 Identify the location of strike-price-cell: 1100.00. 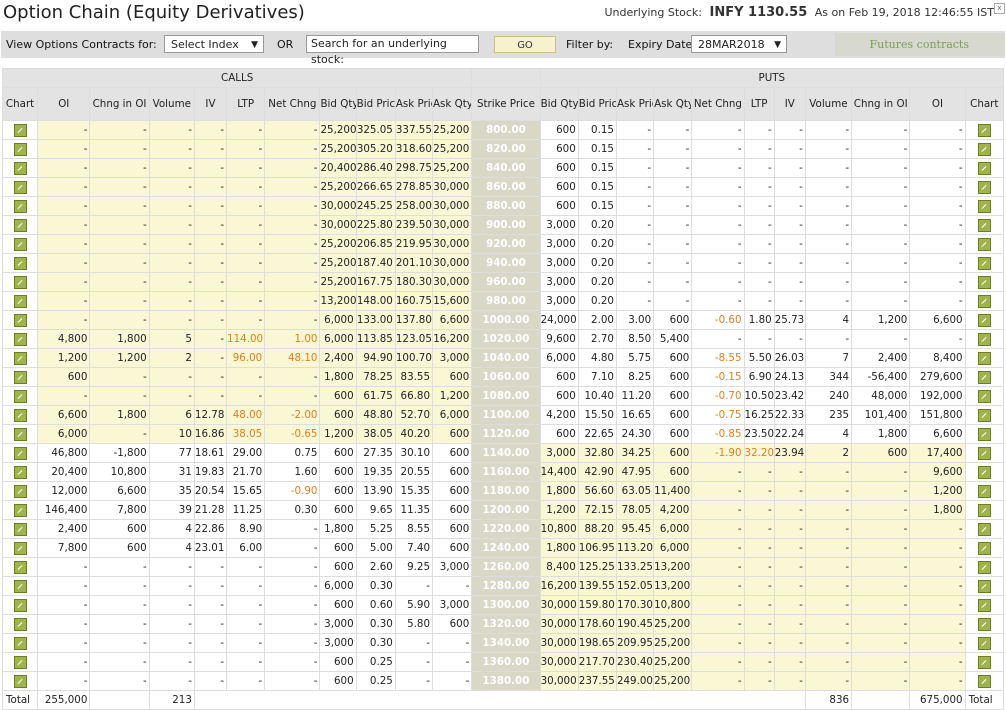
(506, 415).